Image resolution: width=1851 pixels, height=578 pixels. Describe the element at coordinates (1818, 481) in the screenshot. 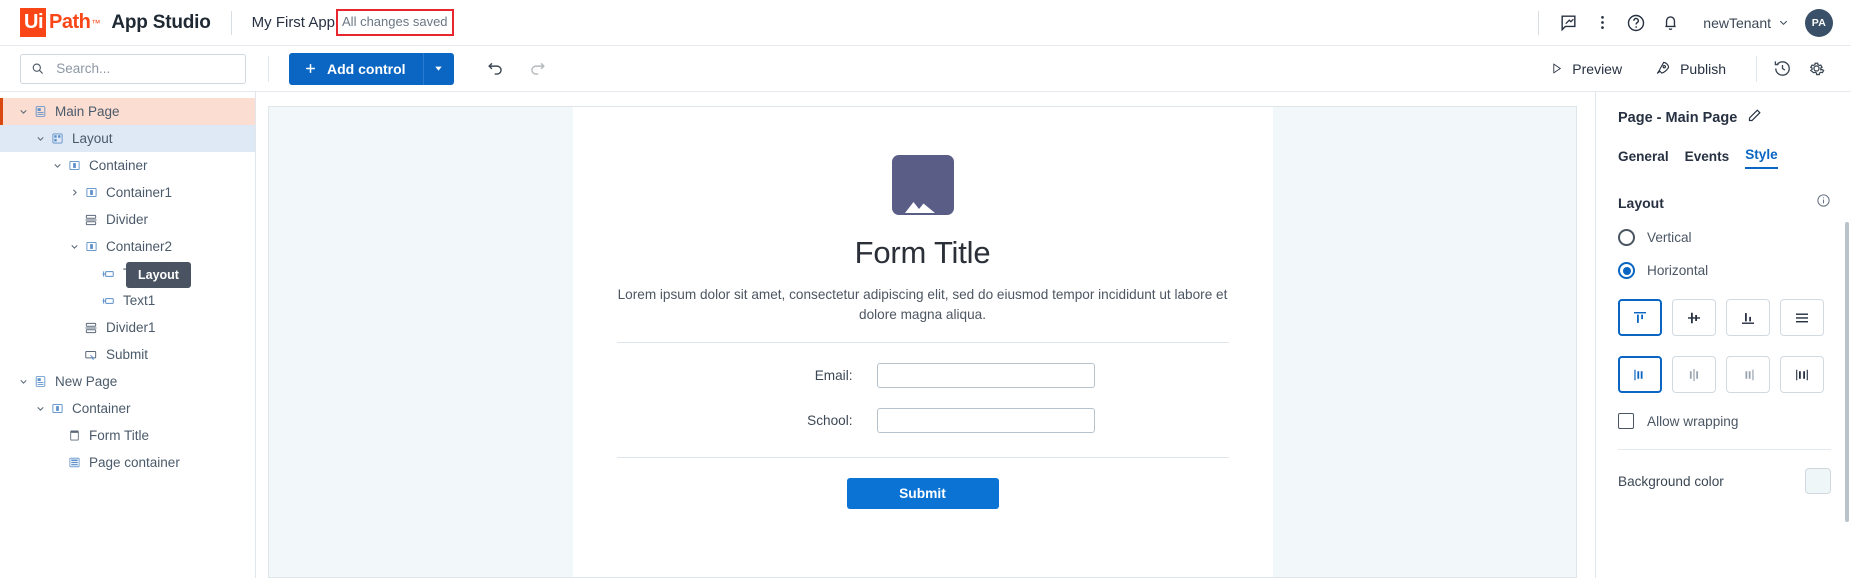

I see `background-color-swatch` at that location.